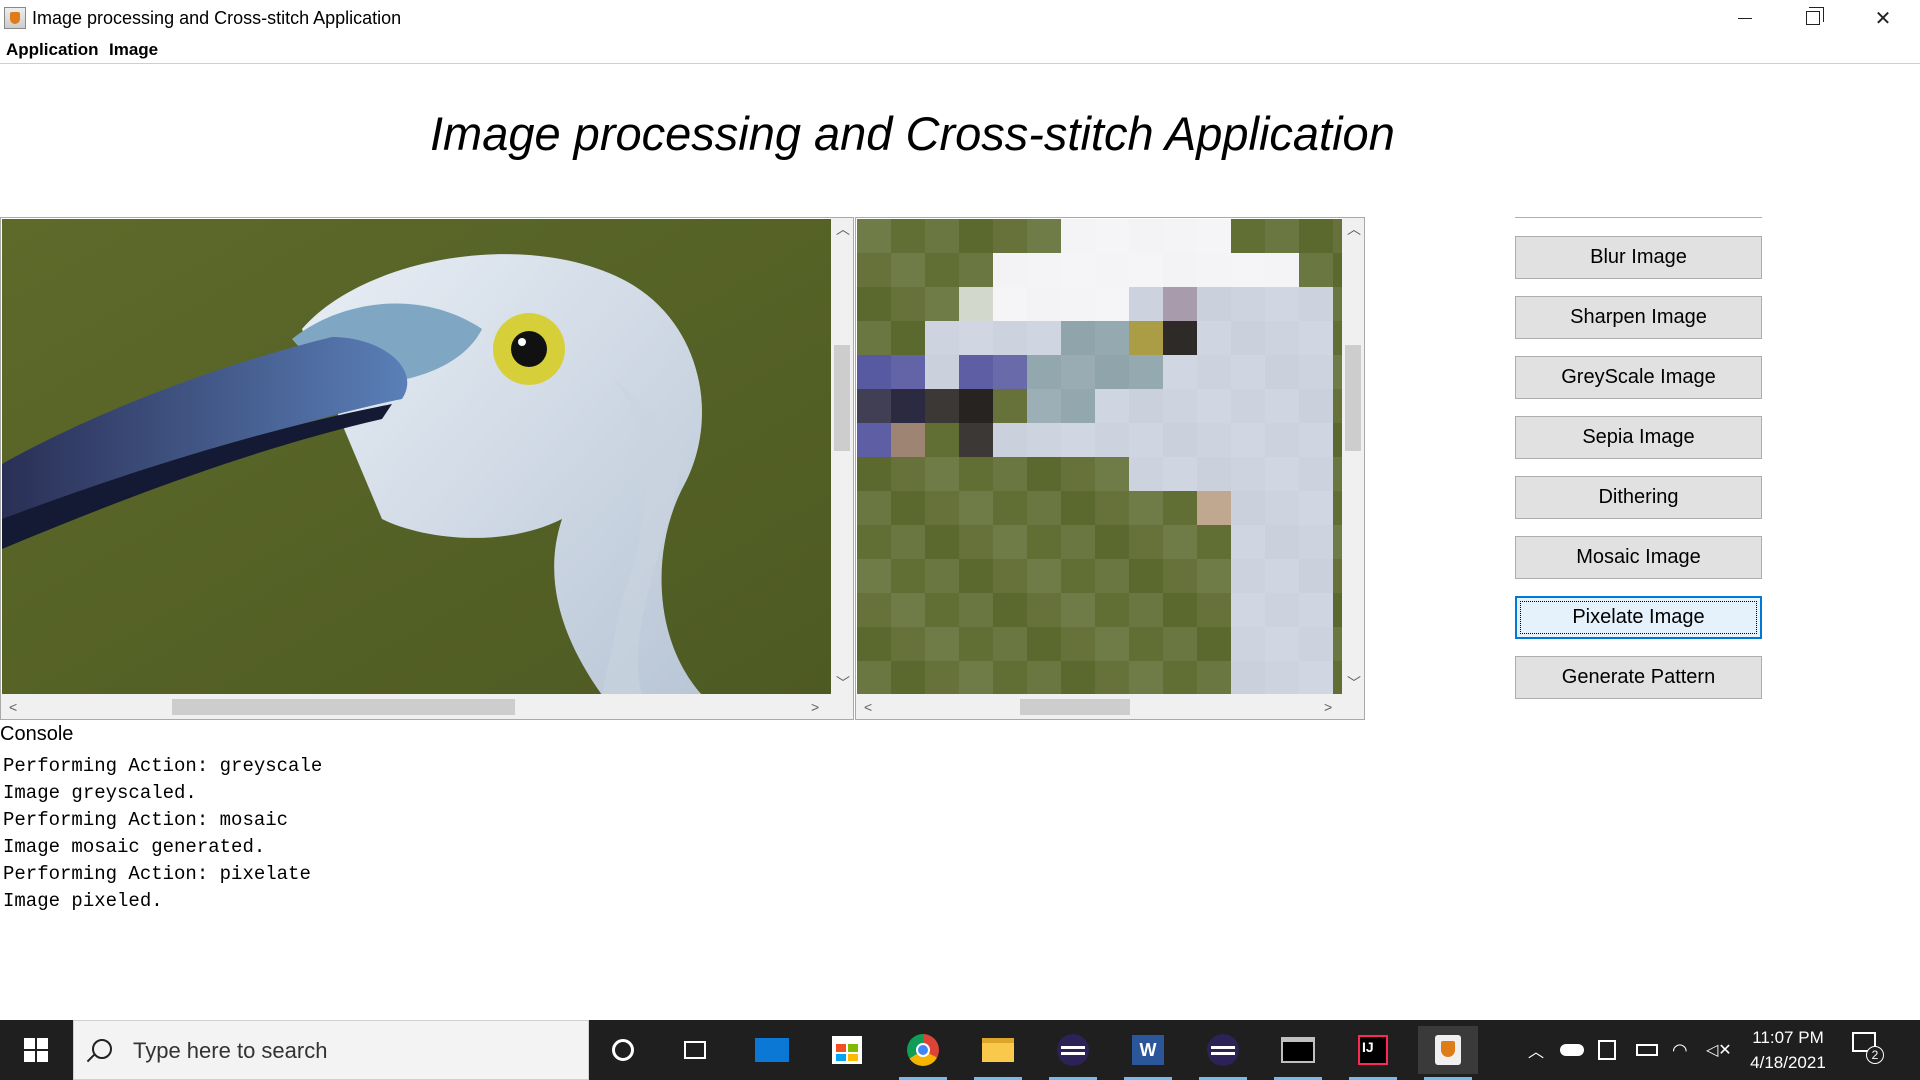 This screenshot has width=1920, height=1080. What do you see at coordinates (772, 1050) in the screenshot?
I see `mail-icon` at bounding box center [772, 1050].